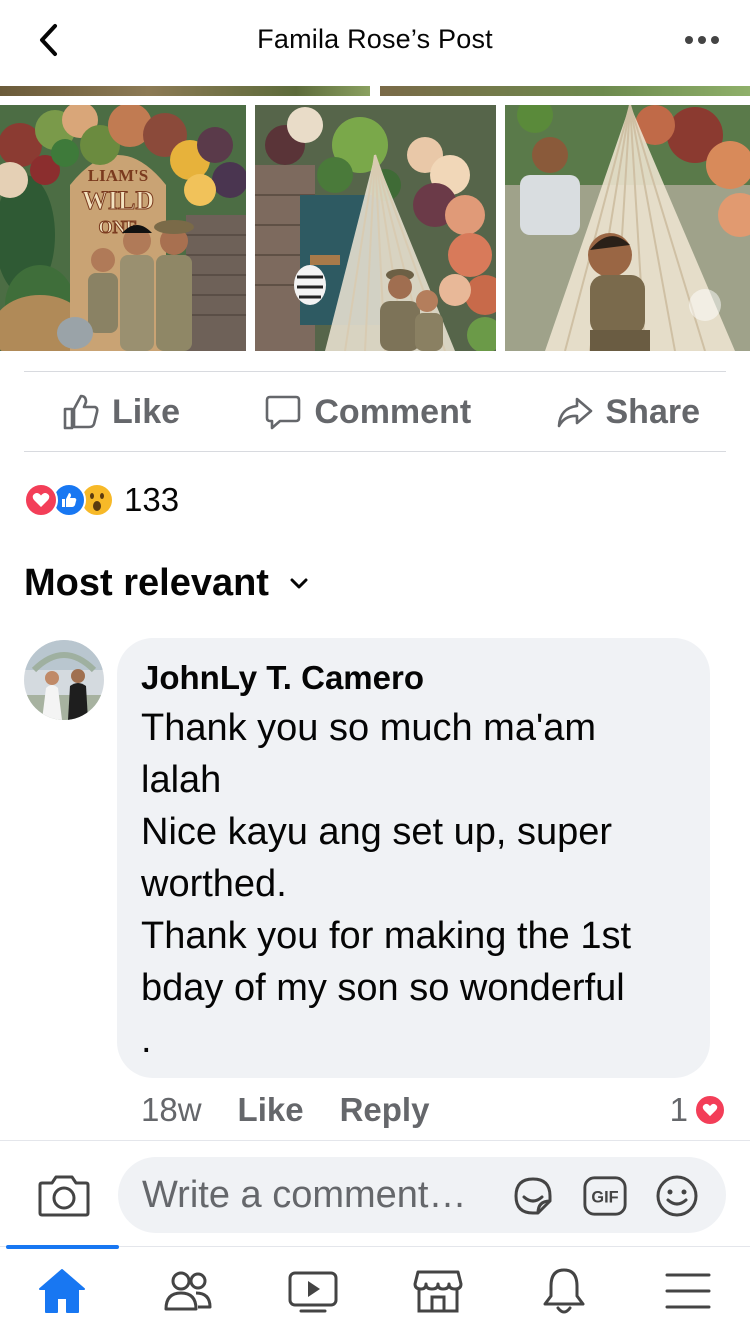 The height and width of the screenshot is (1334, 750). What do you see at coordinates (375, 39) in the screenshot?
I see `page-title: Famila Rose’s Post` at bounding box center [375, 39].